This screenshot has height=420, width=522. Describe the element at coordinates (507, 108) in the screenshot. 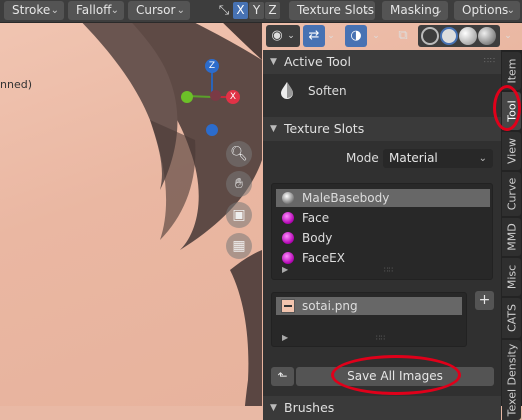

I see `highlight-ring-tool-tab` at that location.